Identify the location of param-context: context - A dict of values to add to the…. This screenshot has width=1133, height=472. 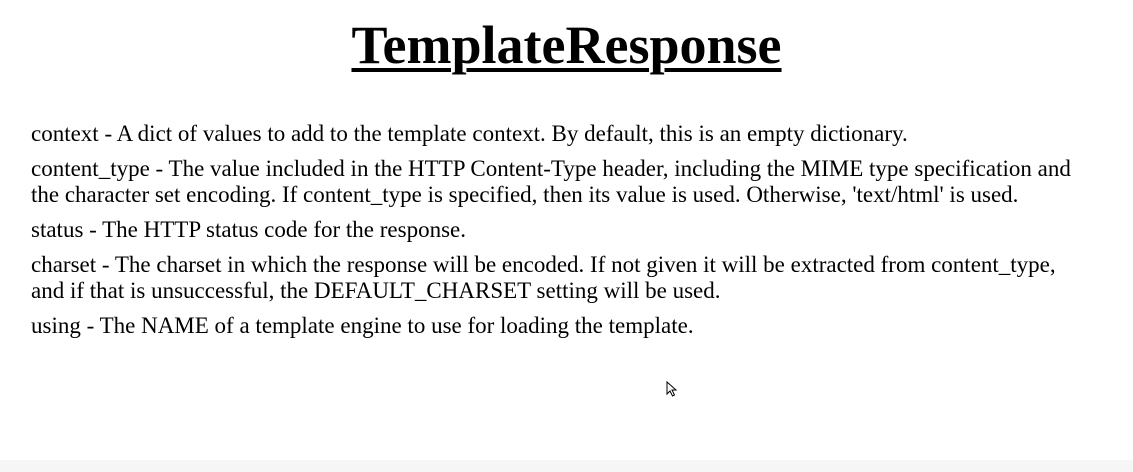
(469, 133).